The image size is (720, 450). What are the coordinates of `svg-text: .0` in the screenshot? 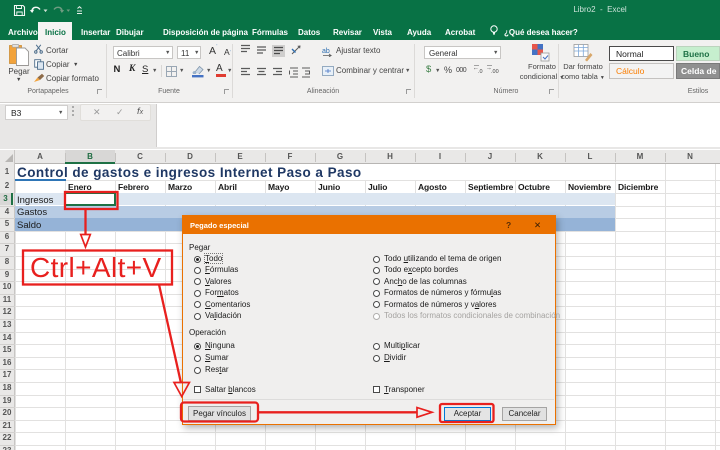 It's located at (480, 72).